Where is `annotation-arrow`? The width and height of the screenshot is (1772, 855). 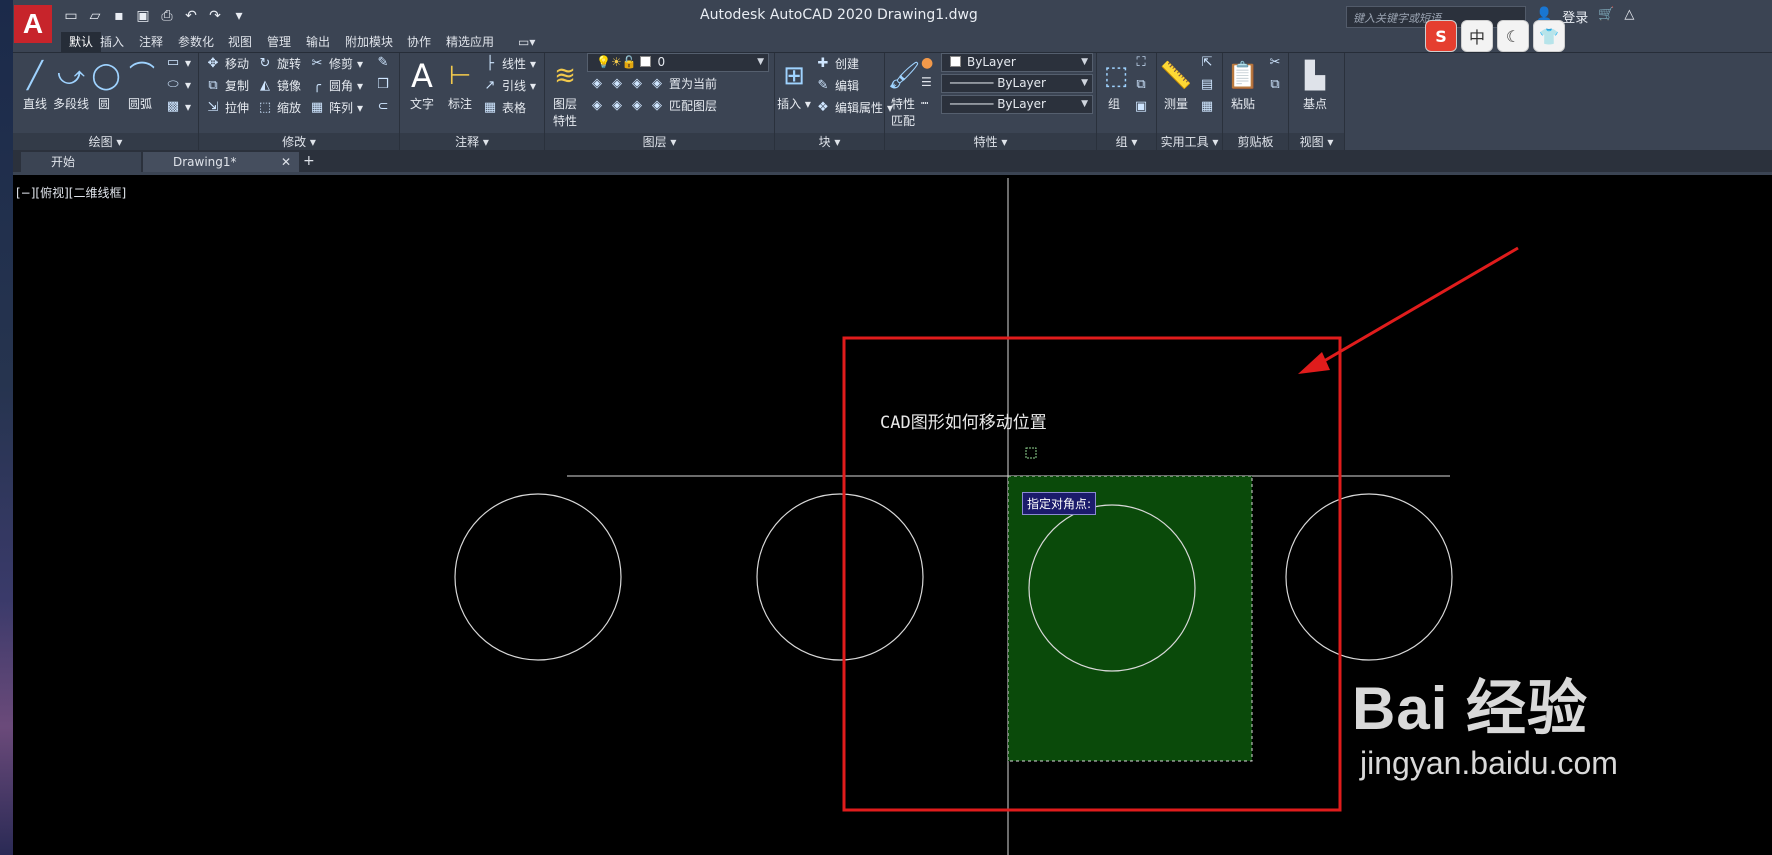 annotation-arrow is located at coordinates (1415, 308).